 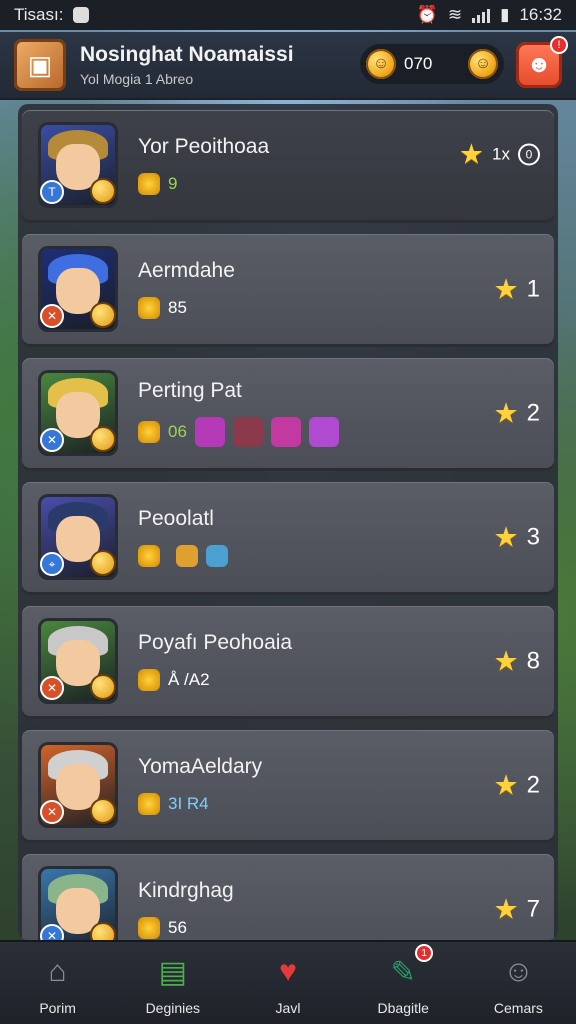 I want to click on class-badge-icon: T, so click(x=52, y=192).